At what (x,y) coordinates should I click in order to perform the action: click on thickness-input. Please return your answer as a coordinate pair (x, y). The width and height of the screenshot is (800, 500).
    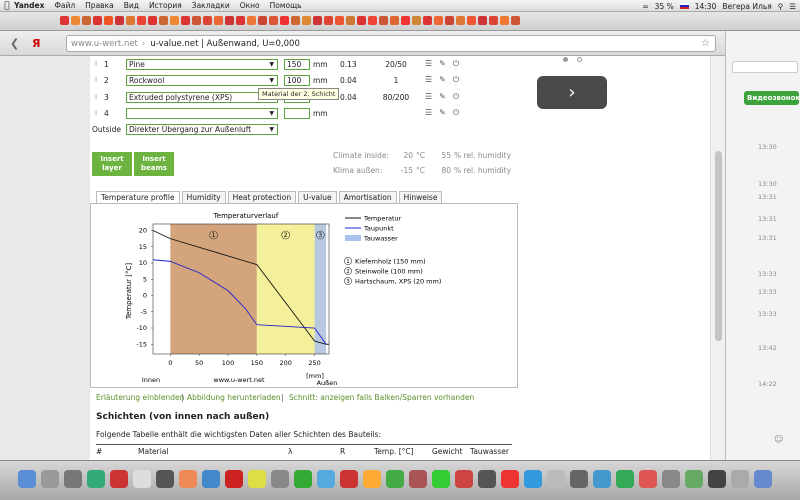
    Looking at the image, I should click on (297, 113).